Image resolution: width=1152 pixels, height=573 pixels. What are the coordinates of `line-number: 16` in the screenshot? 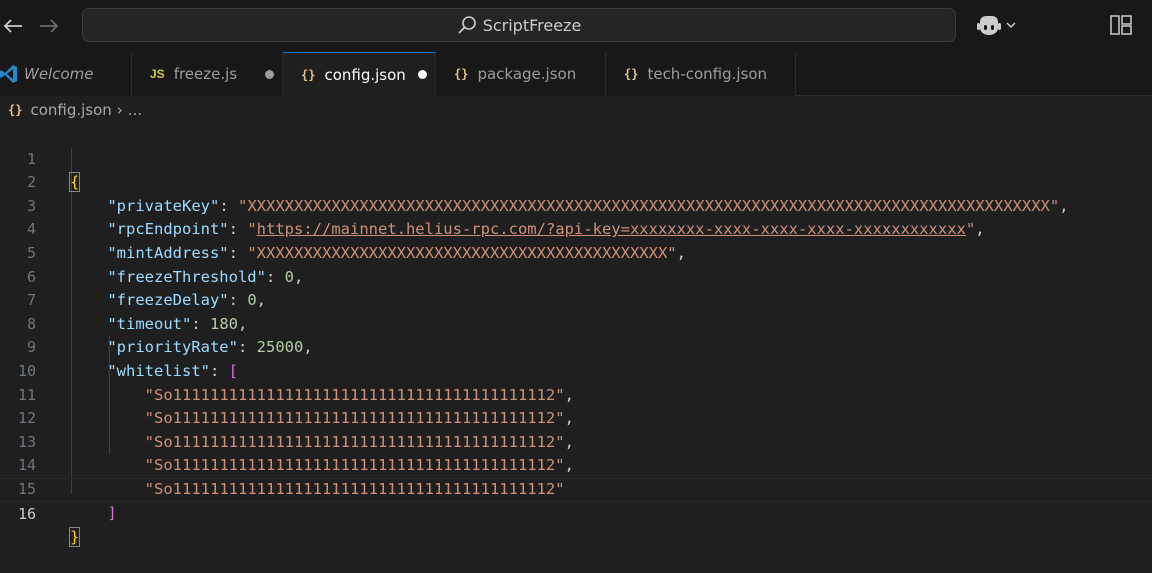 It's located at (26, 513).